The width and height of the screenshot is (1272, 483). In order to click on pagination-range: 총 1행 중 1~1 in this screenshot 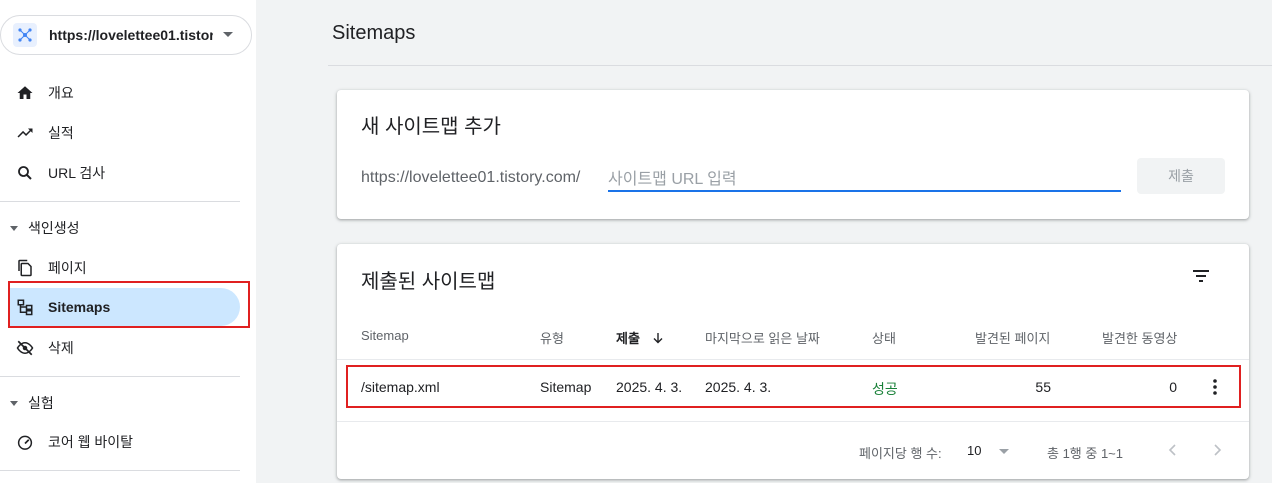, I will do `click(1085, 453)`.